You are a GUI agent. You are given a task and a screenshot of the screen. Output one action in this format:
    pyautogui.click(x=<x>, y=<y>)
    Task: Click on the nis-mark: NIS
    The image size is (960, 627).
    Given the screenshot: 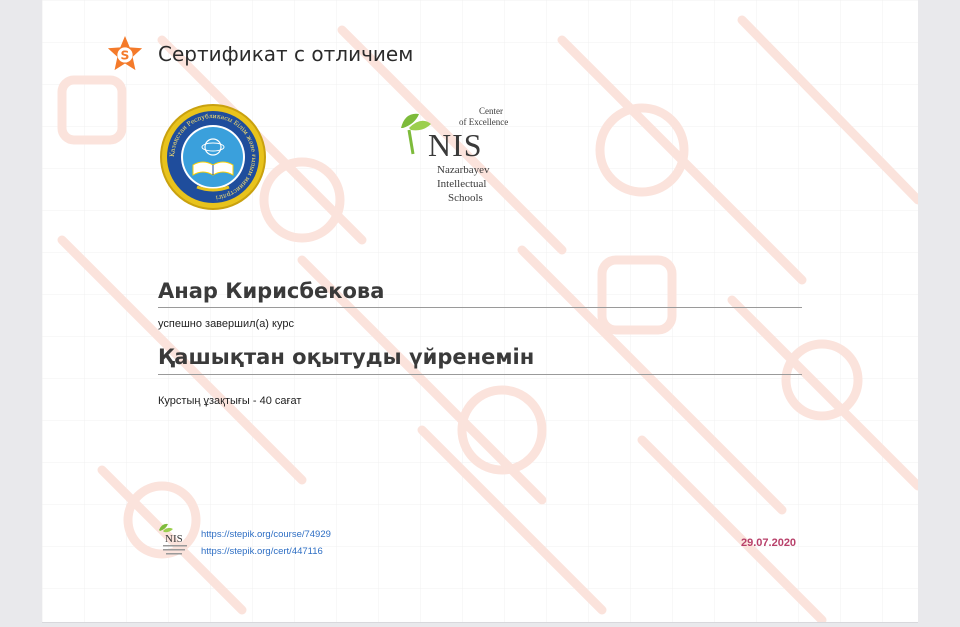 What is the action you would take?
    pyautogui.click(x=455, y=145)
    